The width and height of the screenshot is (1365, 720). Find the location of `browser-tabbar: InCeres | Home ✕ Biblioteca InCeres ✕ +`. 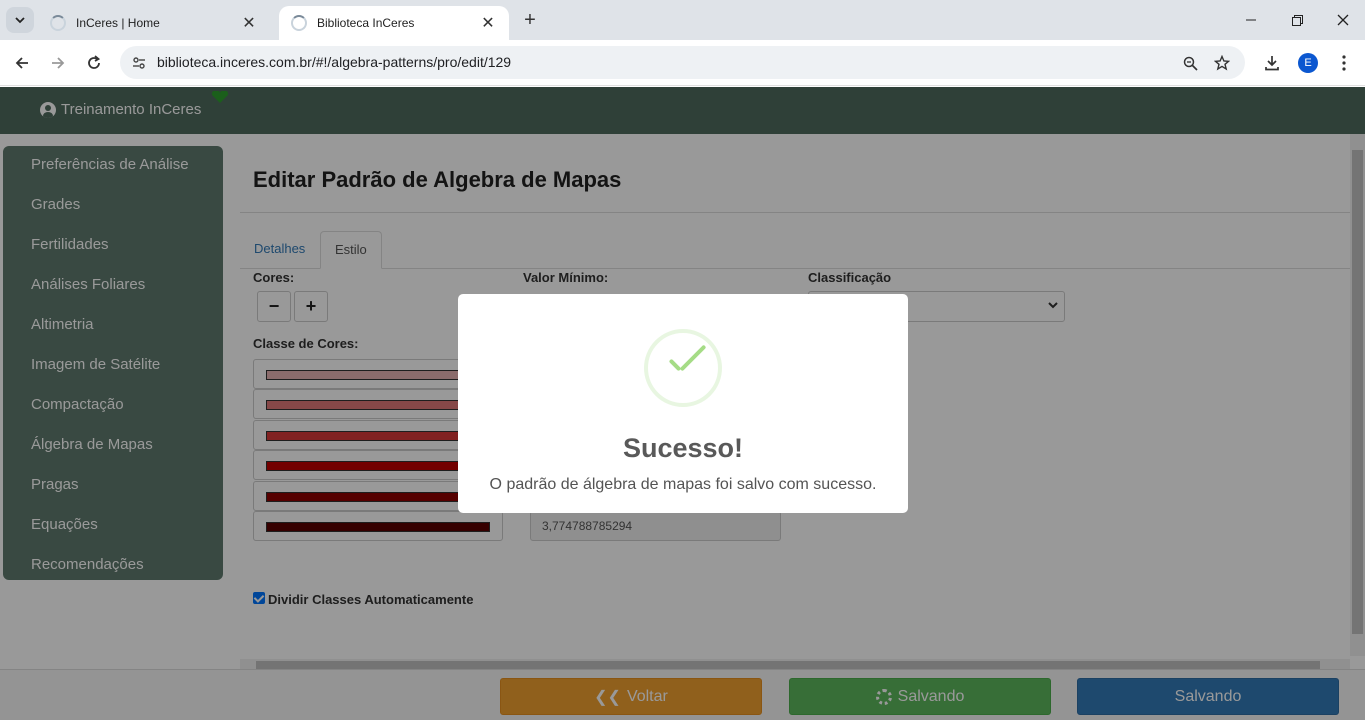

browser-tabbar: InCeres | Home ✕ Biblioteca InCeres ✕ + is located at coordinates (682, 20).